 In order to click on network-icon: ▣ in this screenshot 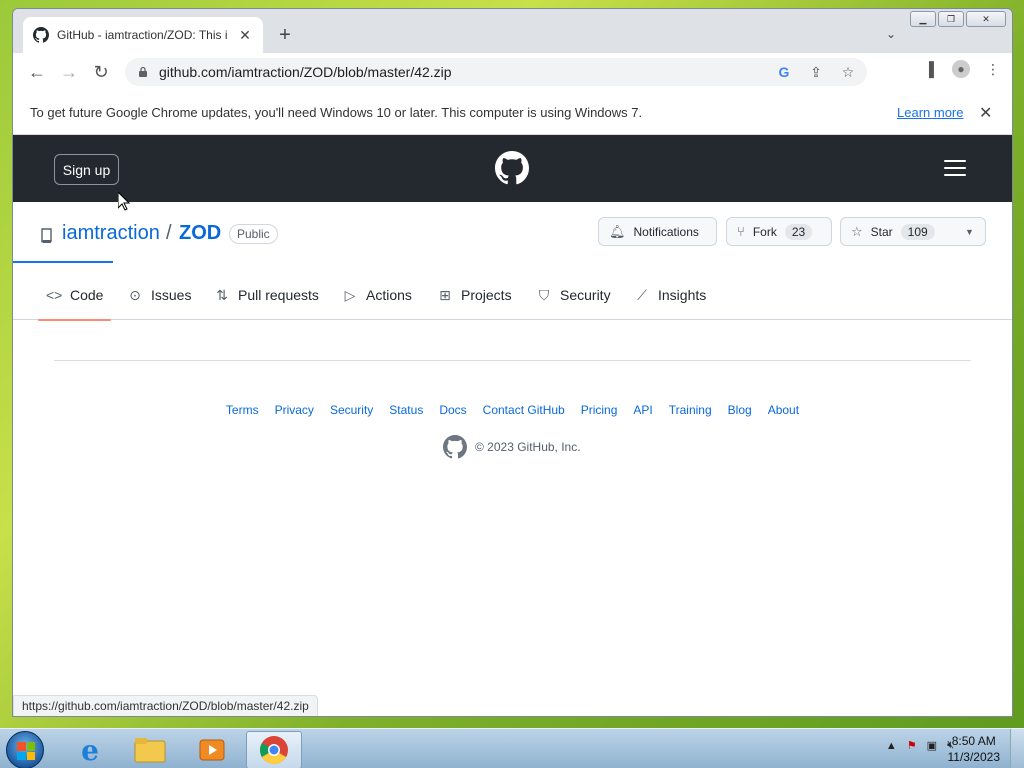, I will do `click(932, 745)`.